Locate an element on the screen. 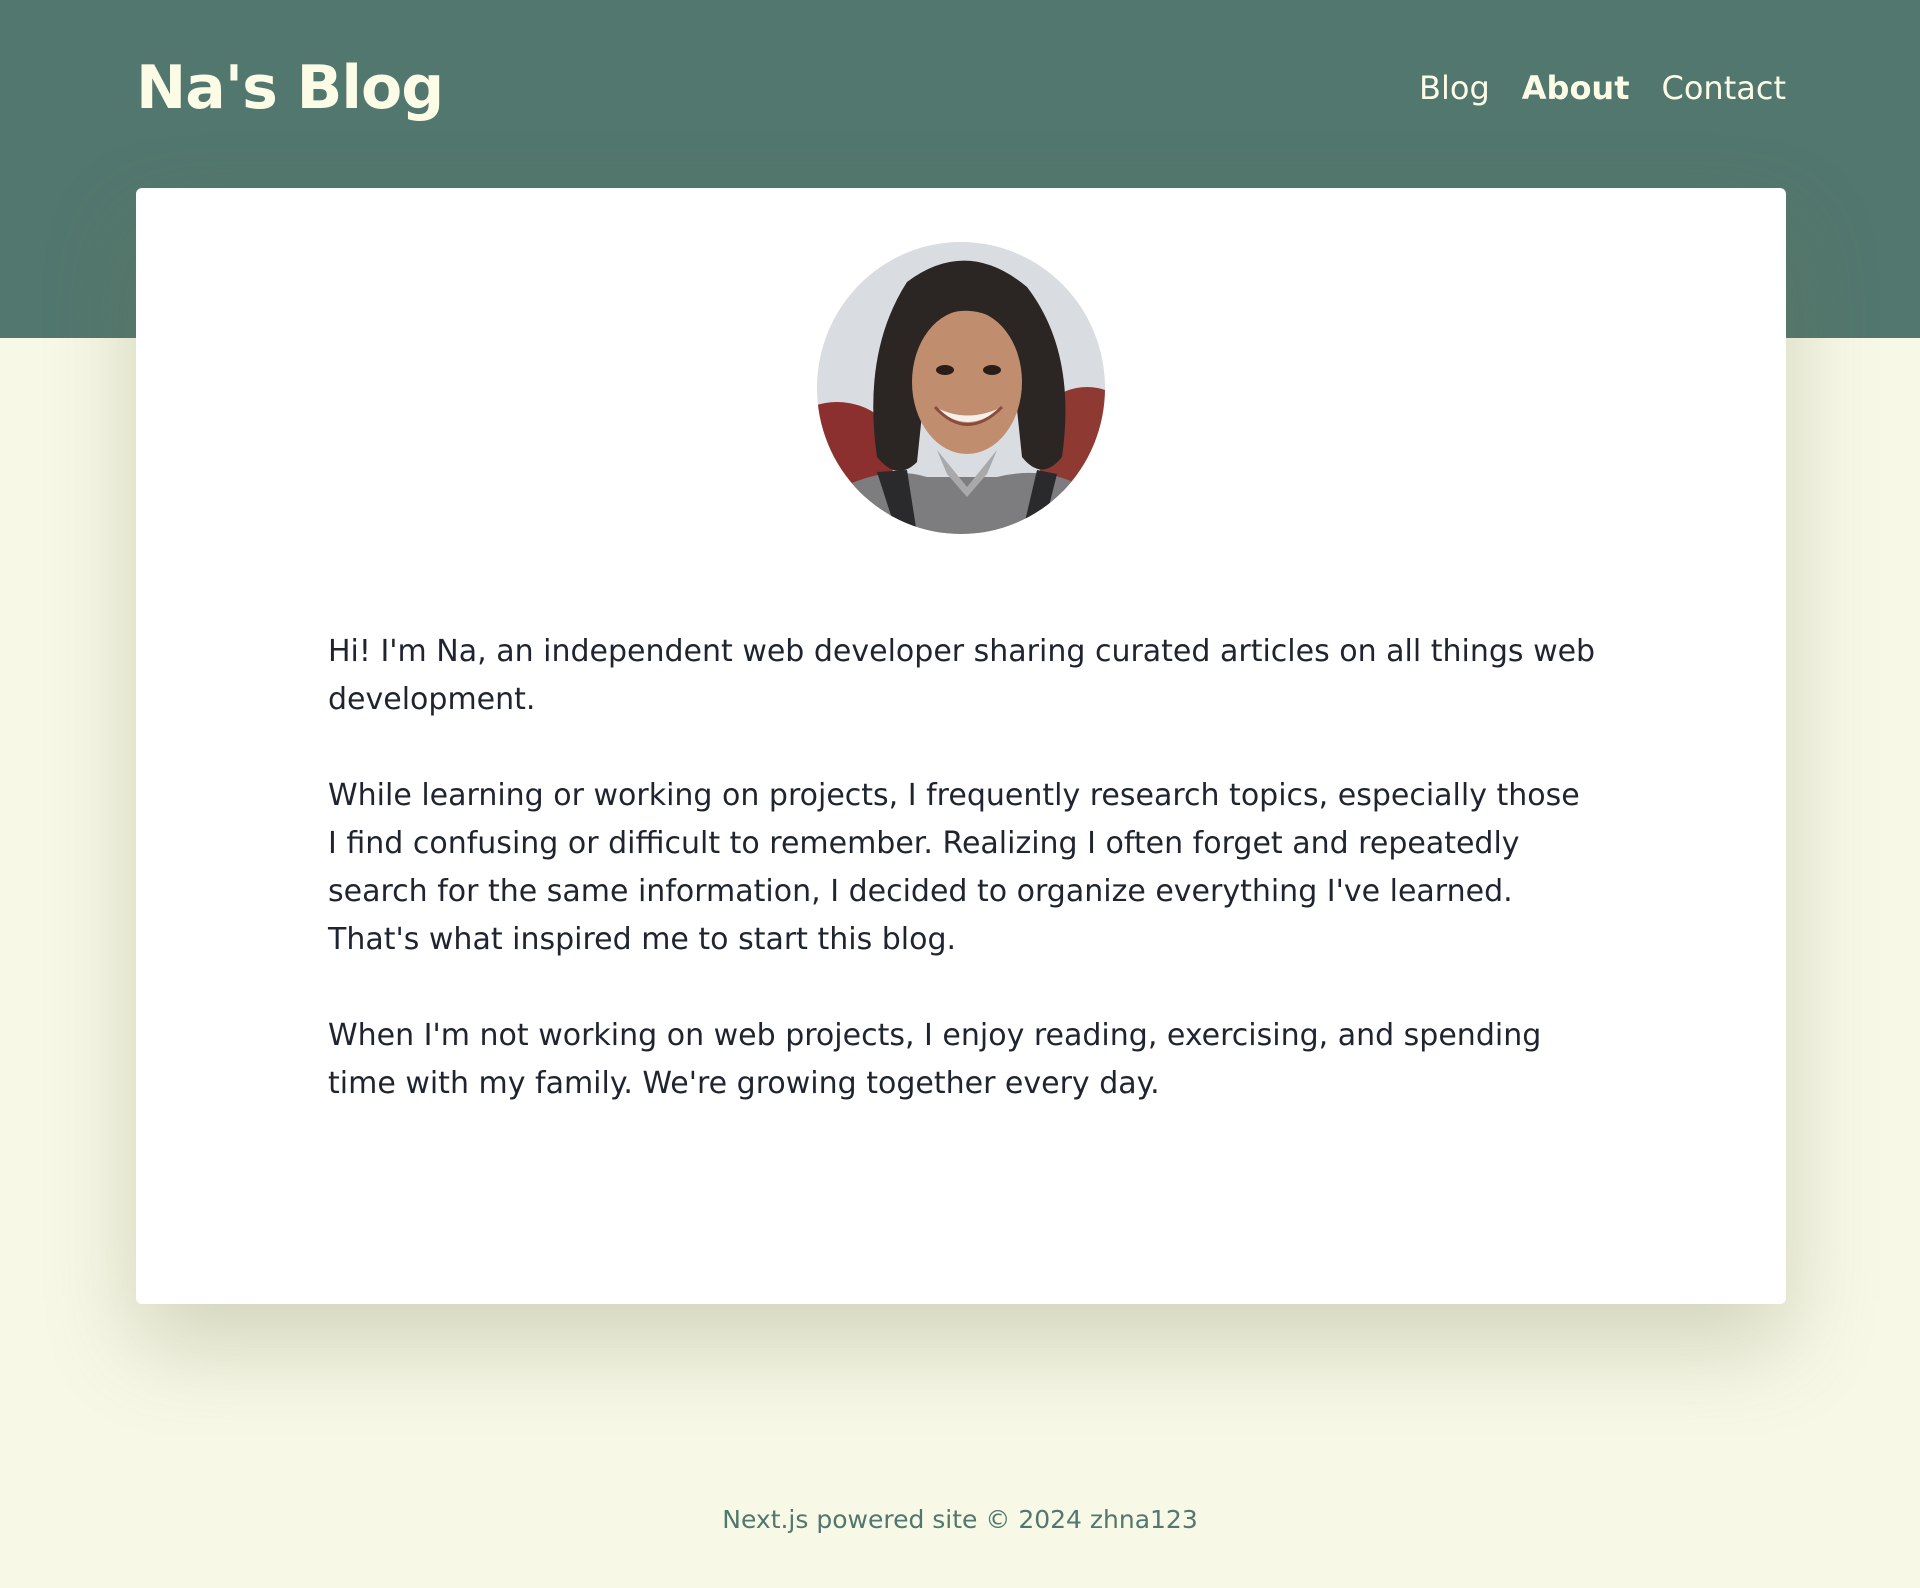  nav-contact-link: Contact is located at coordinates (1724, 88).